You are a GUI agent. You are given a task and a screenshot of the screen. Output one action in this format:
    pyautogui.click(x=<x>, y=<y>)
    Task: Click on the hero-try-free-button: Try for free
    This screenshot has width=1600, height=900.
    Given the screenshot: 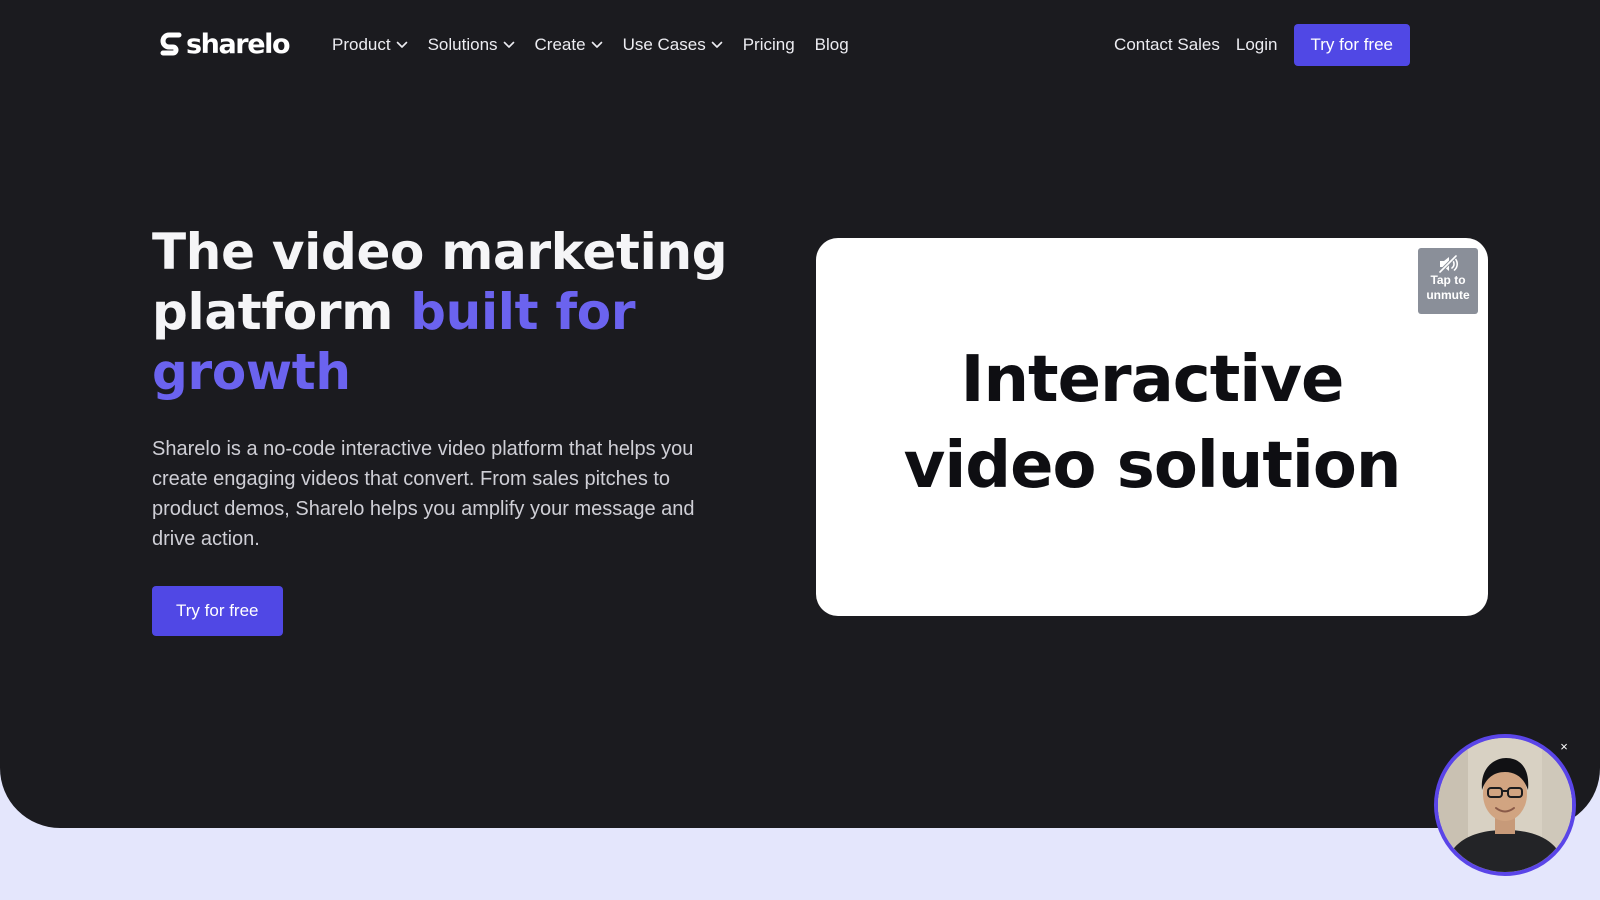 What is the action you would take?
    pyautogui.click(x=217, y=611)
    